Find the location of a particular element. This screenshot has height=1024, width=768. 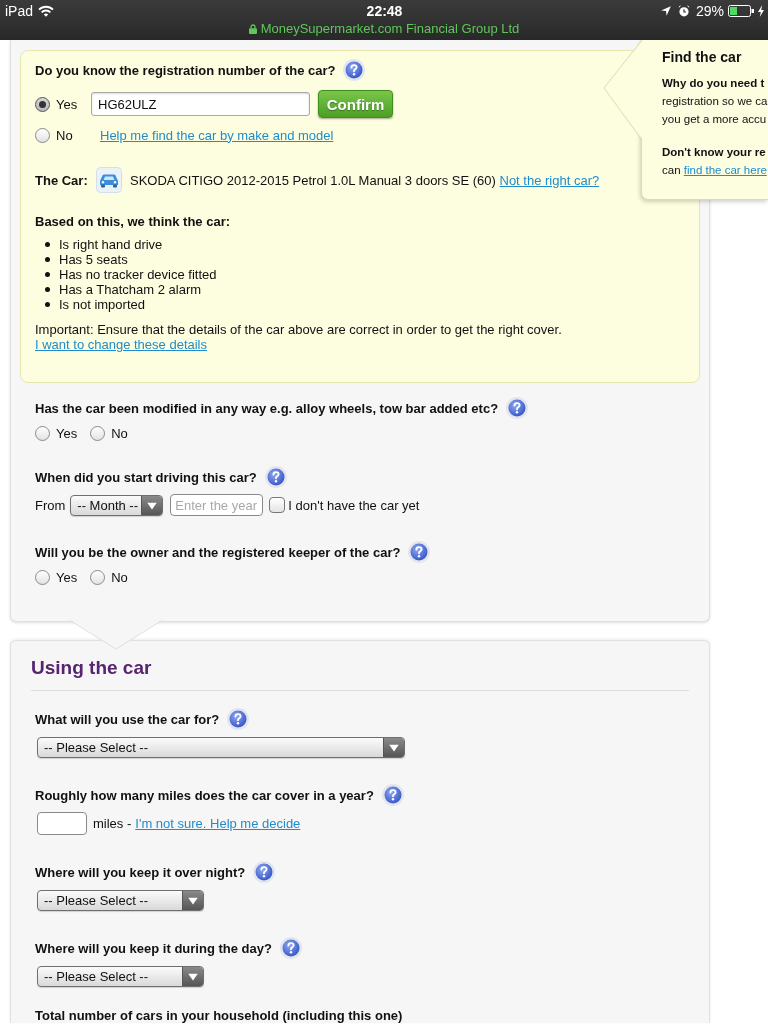

section-title: Using the car is located at coordinates (92, 668).